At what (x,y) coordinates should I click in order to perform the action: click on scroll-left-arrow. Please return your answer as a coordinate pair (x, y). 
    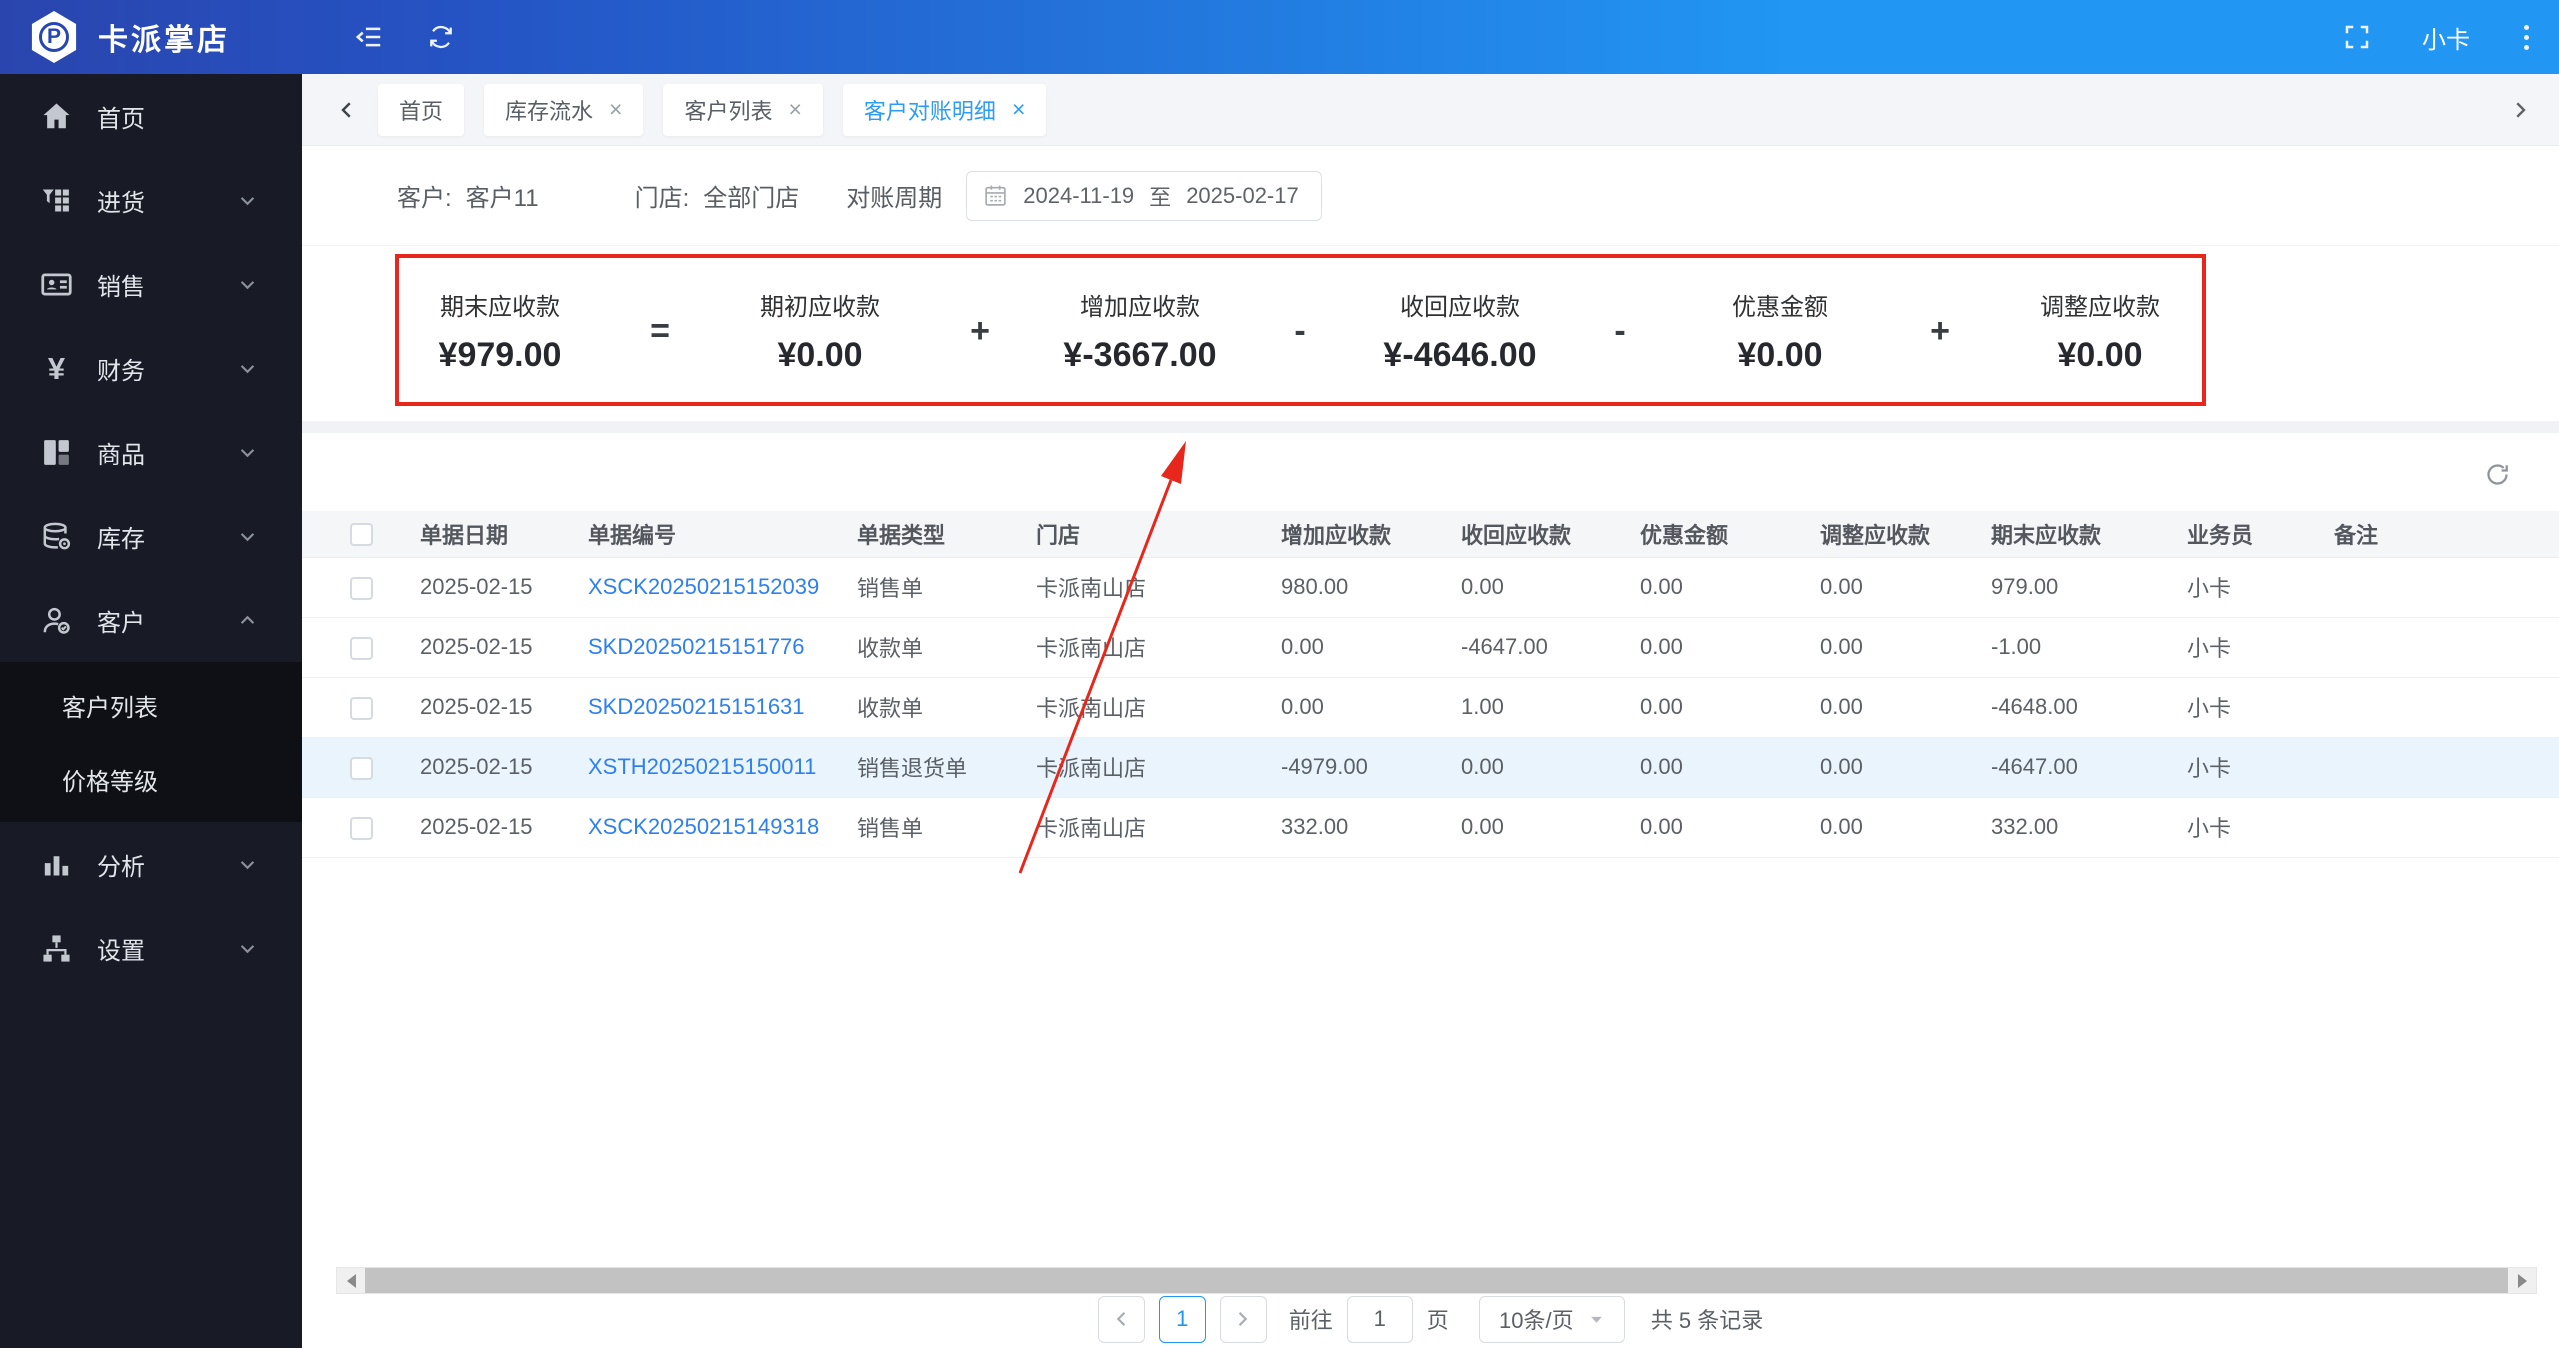
    Looking at the image, I should click on (351, 1280).